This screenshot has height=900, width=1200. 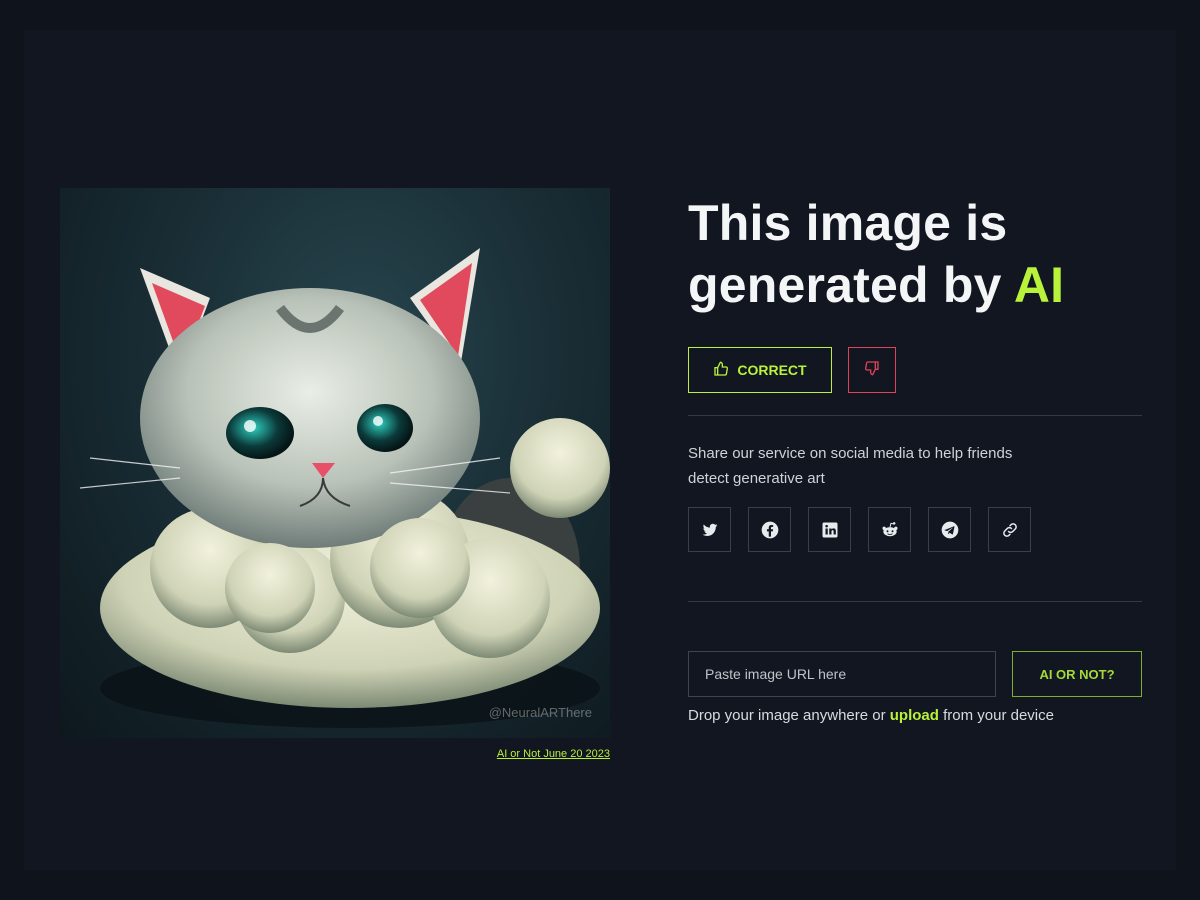 I want to click on copy-link-button, so click(x=1009, y=529).